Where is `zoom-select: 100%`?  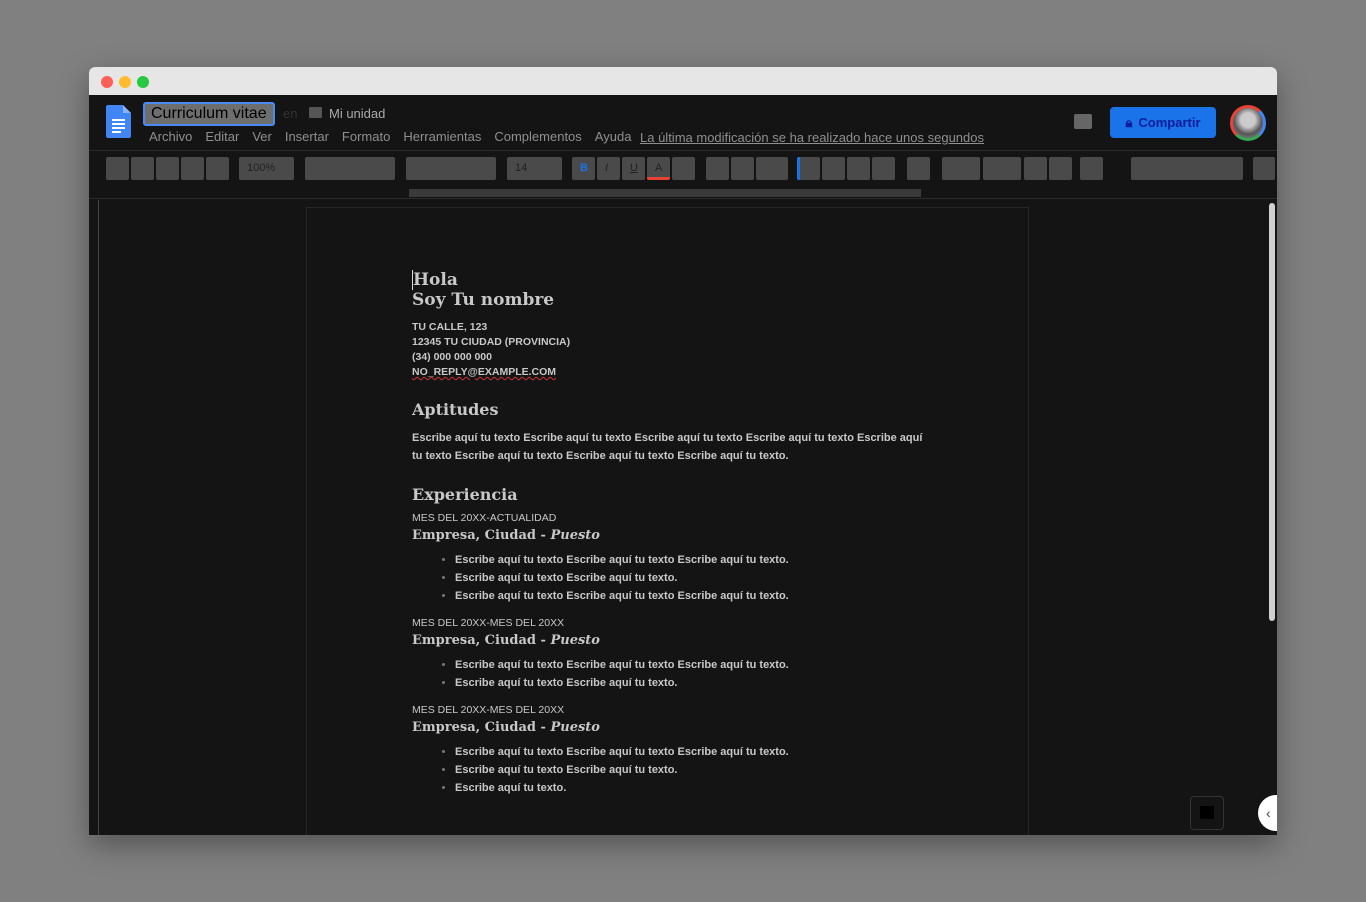
zoom-select: 100% is located at coordinates (266, 168).